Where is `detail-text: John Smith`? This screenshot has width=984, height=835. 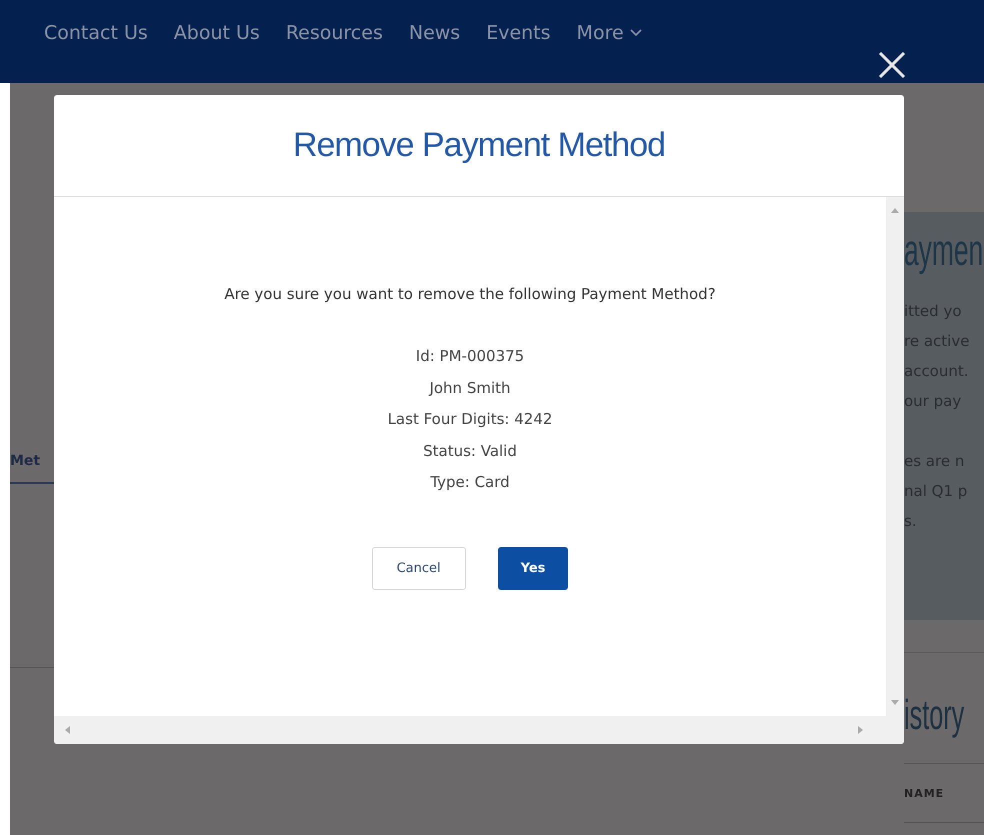
detail-text: John Smith is located at coordinates (470, 388).